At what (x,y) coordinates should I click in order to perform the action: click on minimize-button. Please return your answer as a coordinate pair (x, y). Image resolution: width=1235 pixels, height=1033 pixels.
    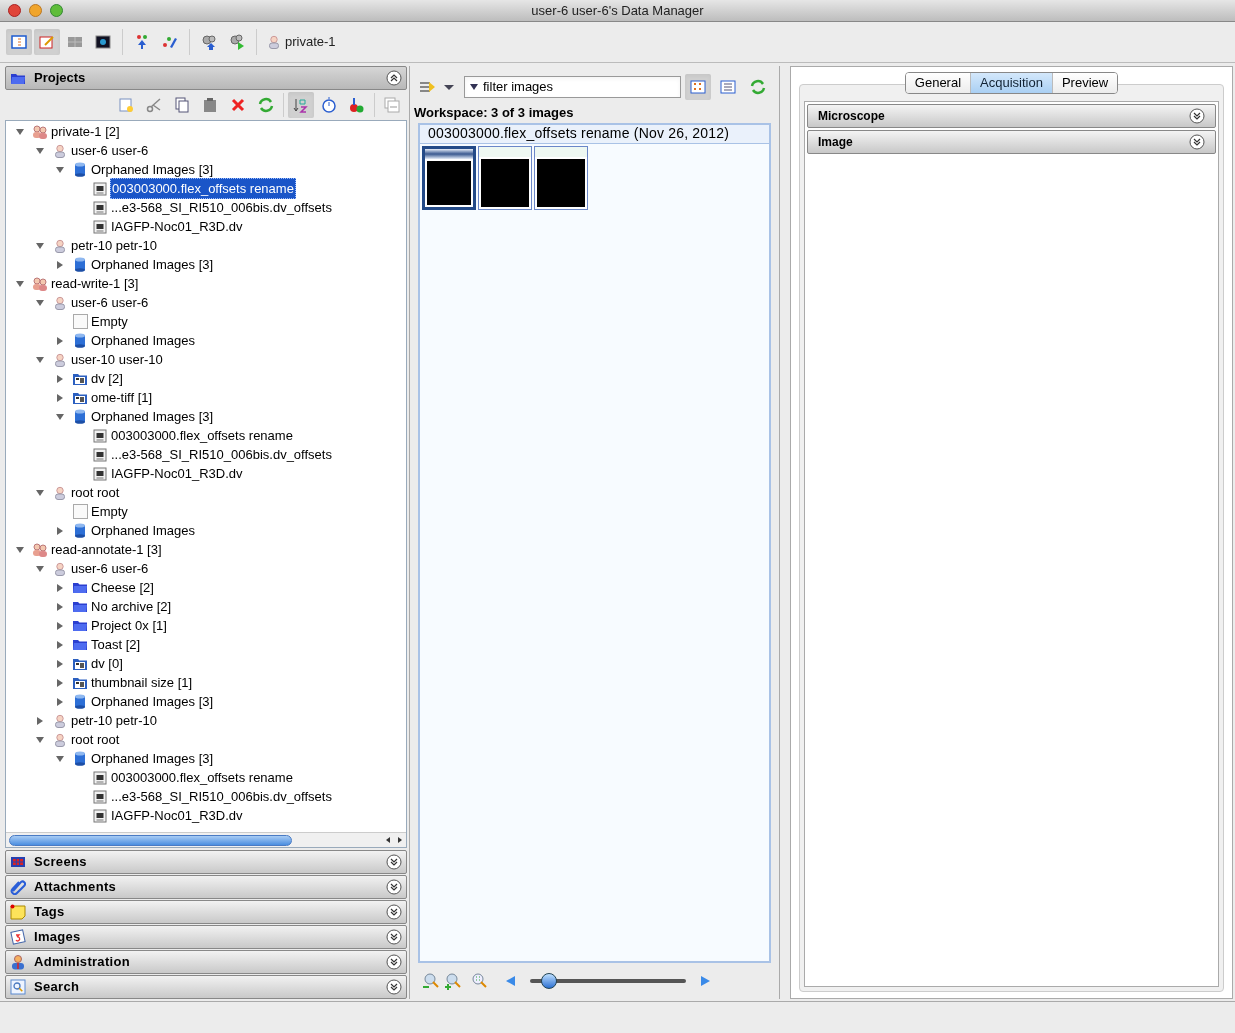
    Looking at the image, I should click on (35, 10).